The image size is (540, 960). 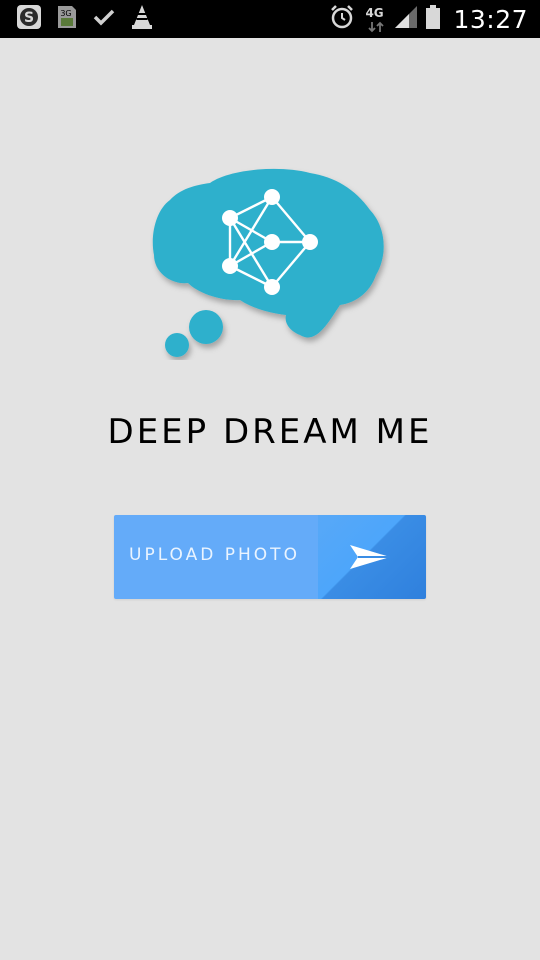 I want to click on send-icon, so click(x=370, y=559).